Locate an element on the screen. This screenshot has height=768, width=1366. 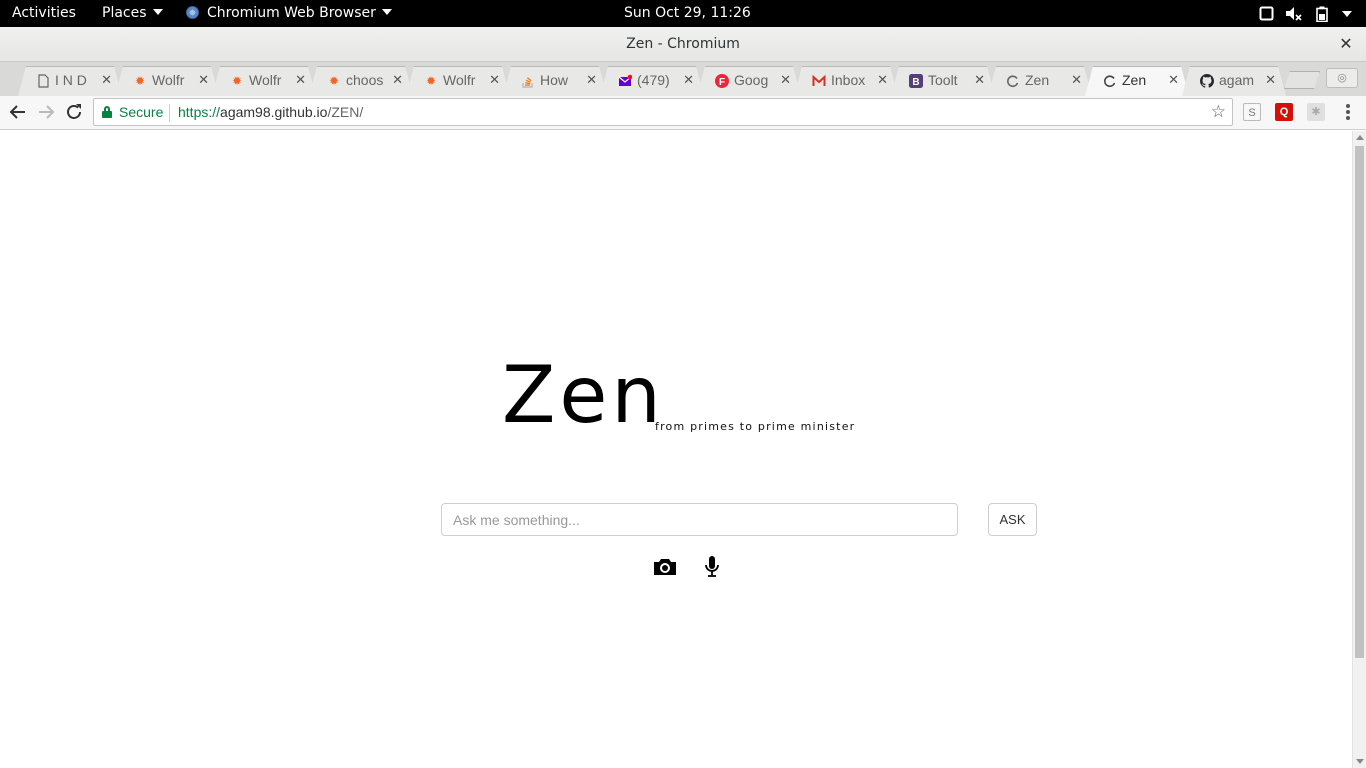
battery-icon is located at coordinates (1322, 14).